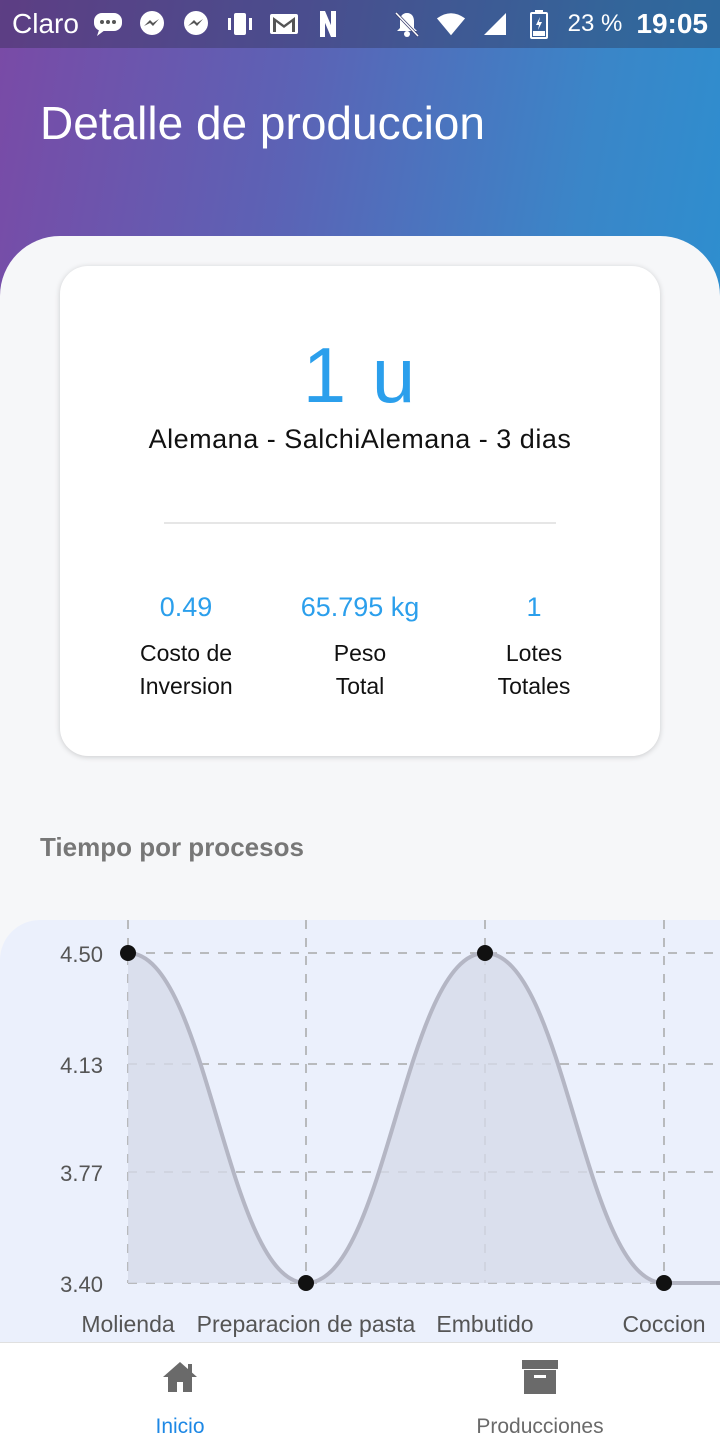 This screenshot has width=720, height=1440. What do you see at coordinates (360, 670) in the screenshot?
I see `stat-label: Peso Total` at bounding box center [360, 670].